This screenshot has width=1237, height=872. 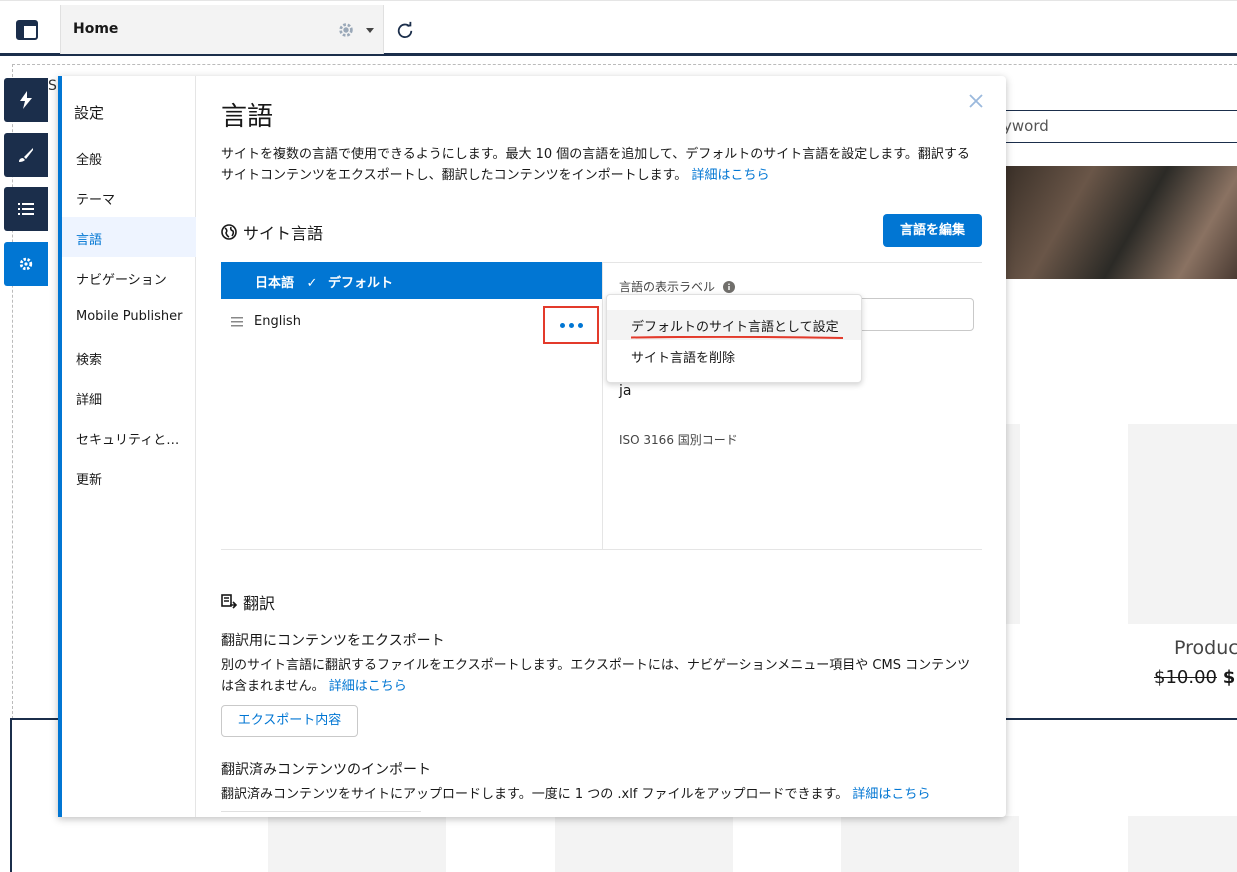 I want to click on brush-icon, so click(x=26, y=155).